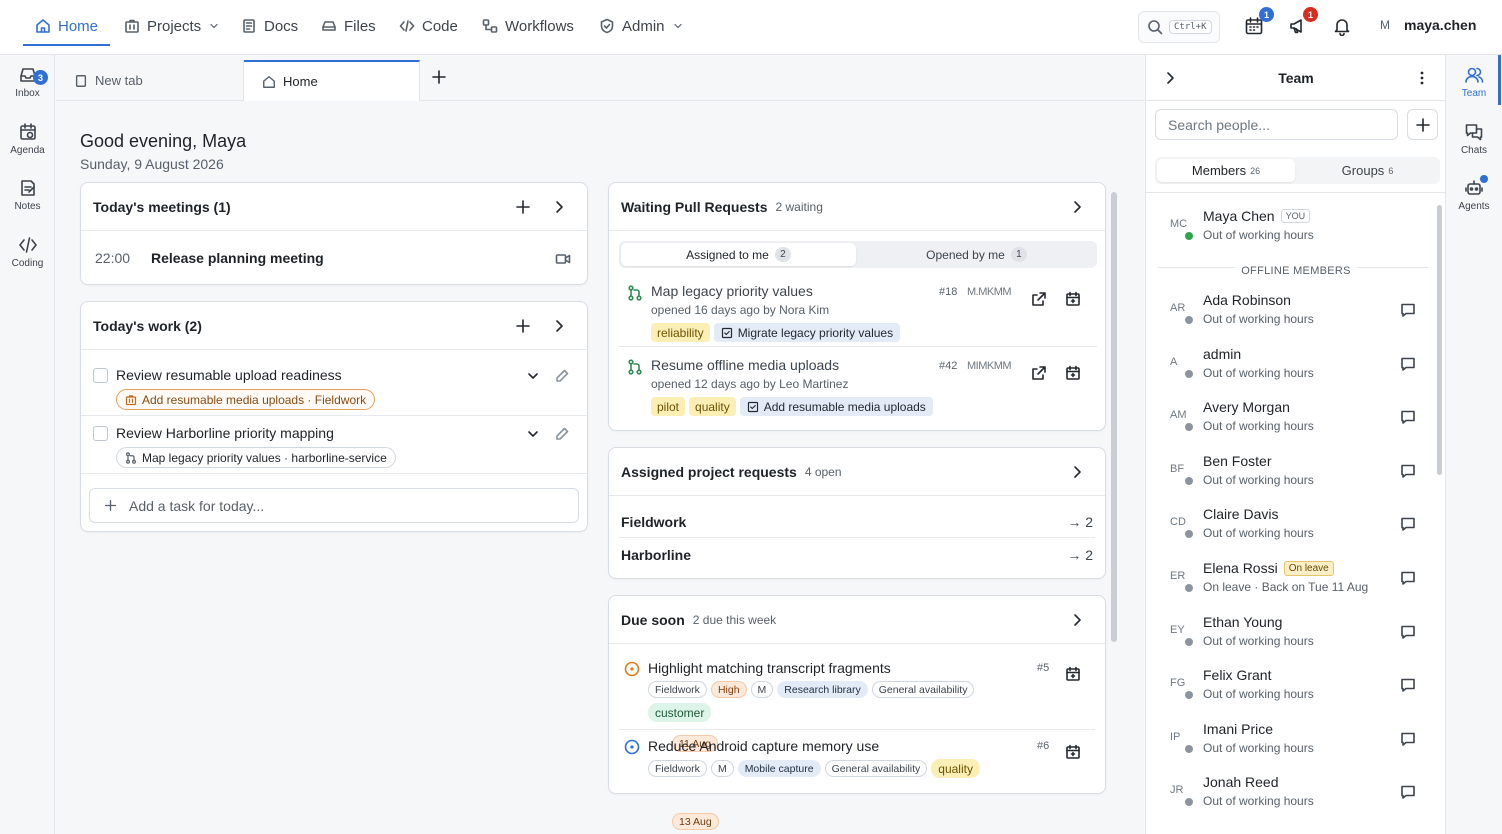 The image size is (1502, 834). Describe the element at coordinates (1291, 317) in the screenshot. I see `member-row: AR Ada Robinson Out of working hours` at that location.